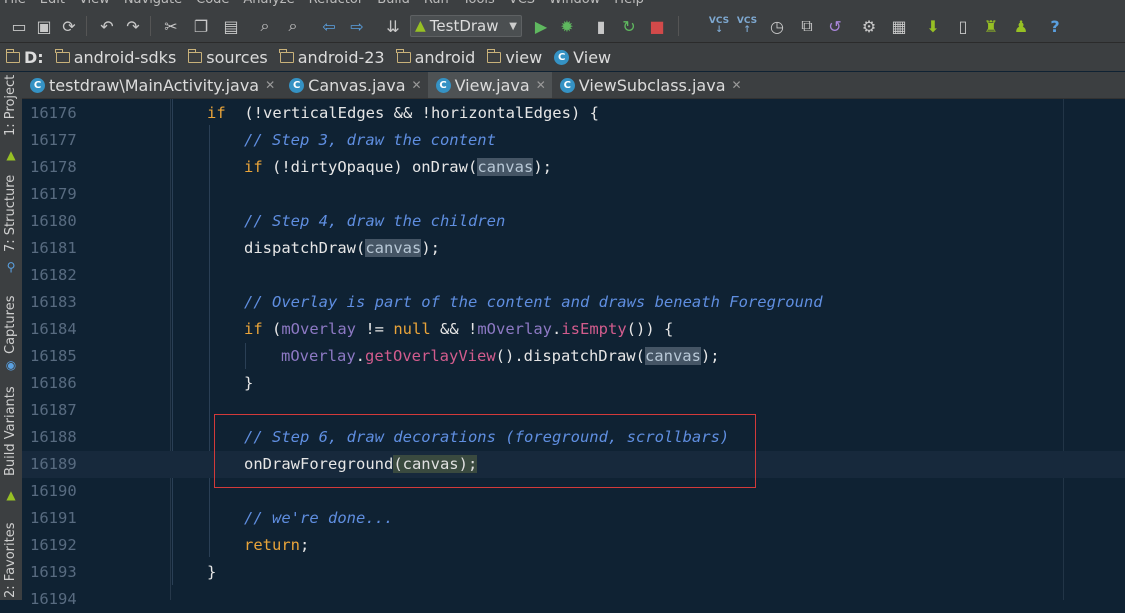 The width and height of the screenshot is (1125, 613). Describe the element at coordinates (466, 26) in the screenshot. I see `run-configuration-select: ▲ TestDraw ▼` at that location.